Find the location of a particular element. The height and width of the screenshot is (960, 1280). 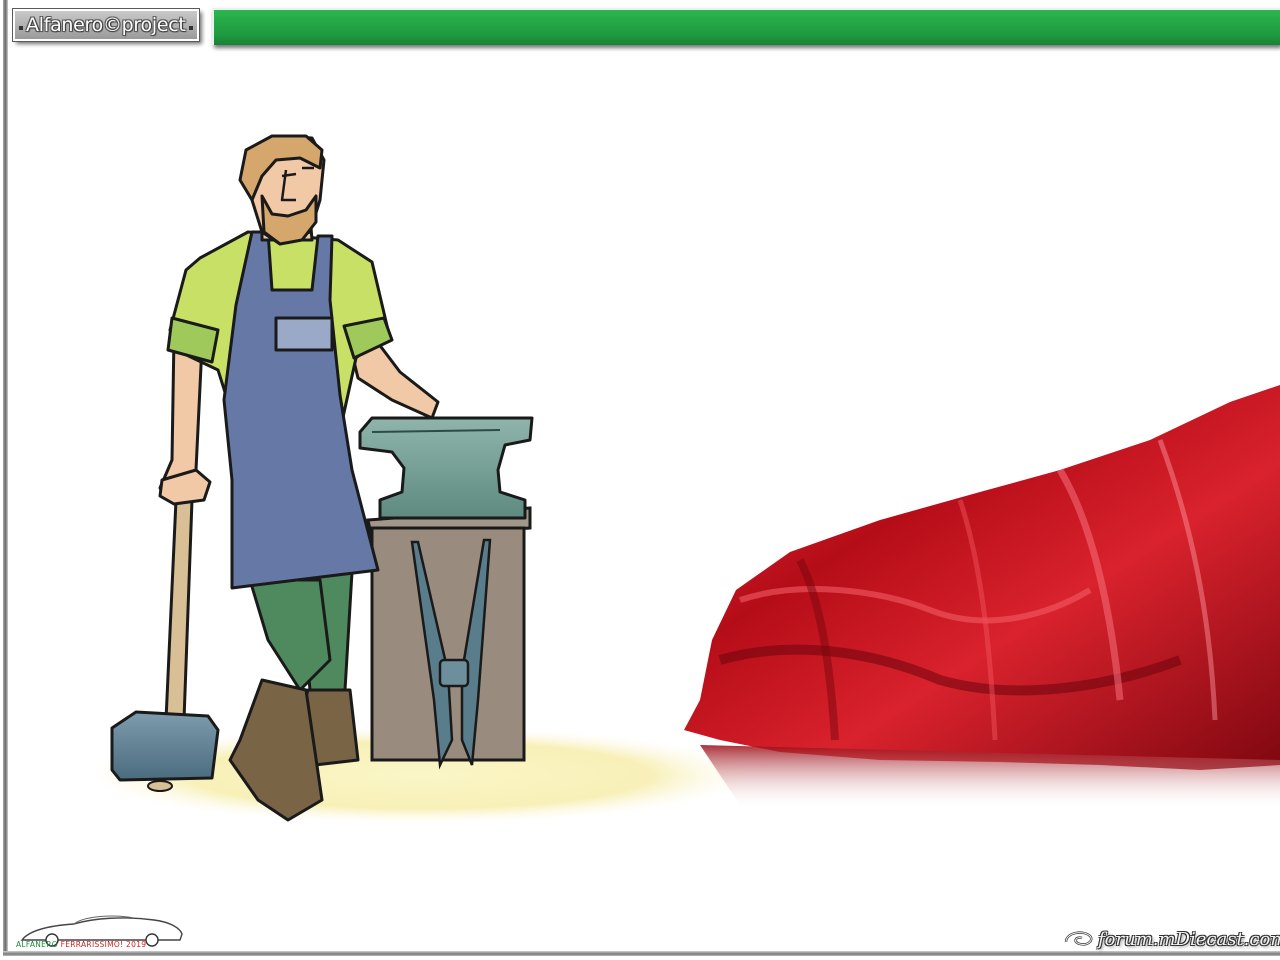

swirl-icon is located at coordinates (1078, 938).